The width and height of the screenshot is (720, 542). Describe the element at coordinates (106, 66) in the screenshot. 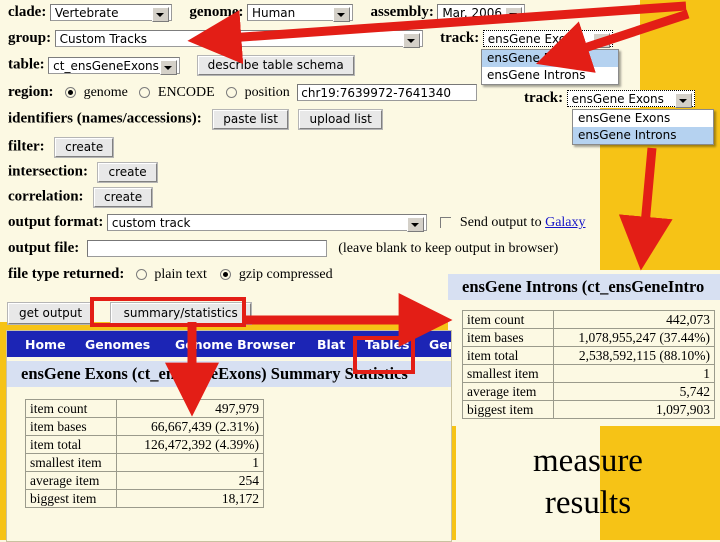

I see `table-select-value: ct_ensGeneExons` at that location.